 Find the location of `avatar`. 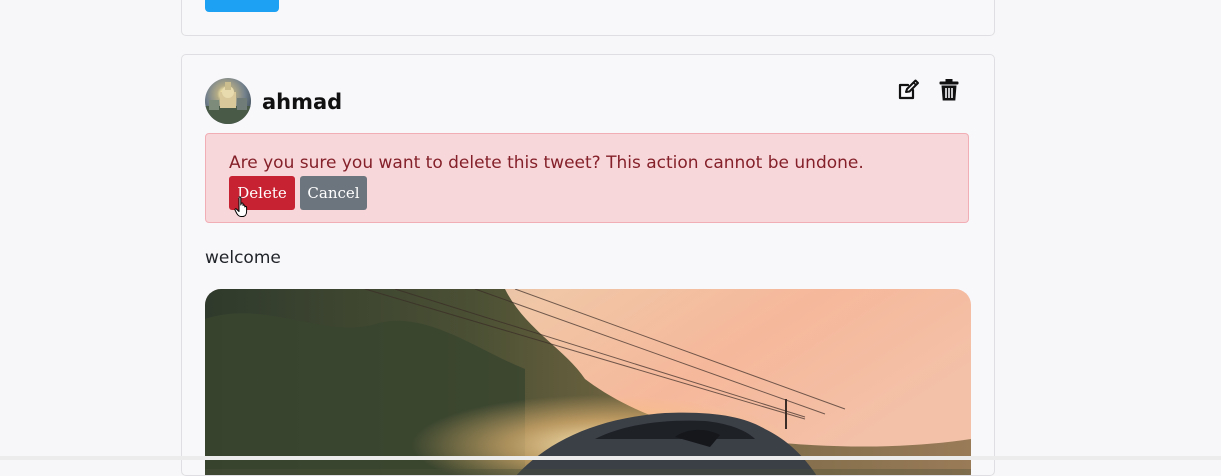

avatar is located at coordinates (228, 101).